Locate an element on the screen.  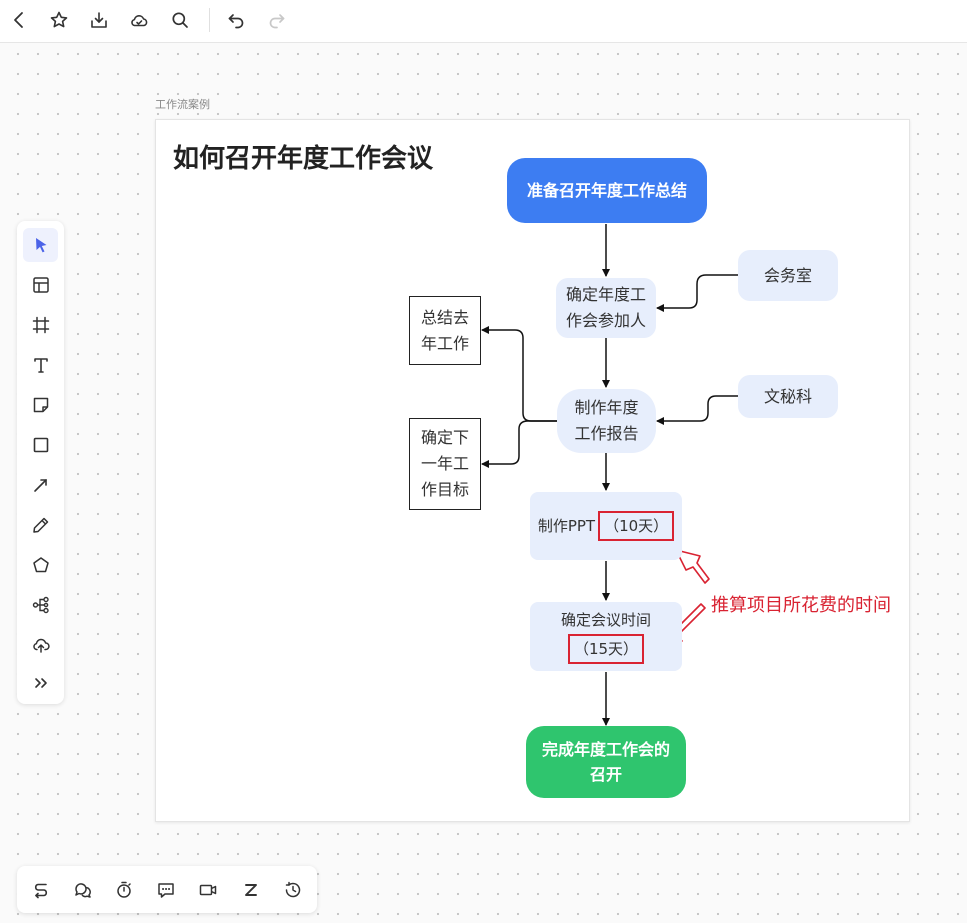
bottom-toolbar is located at coordinates (167, 889).